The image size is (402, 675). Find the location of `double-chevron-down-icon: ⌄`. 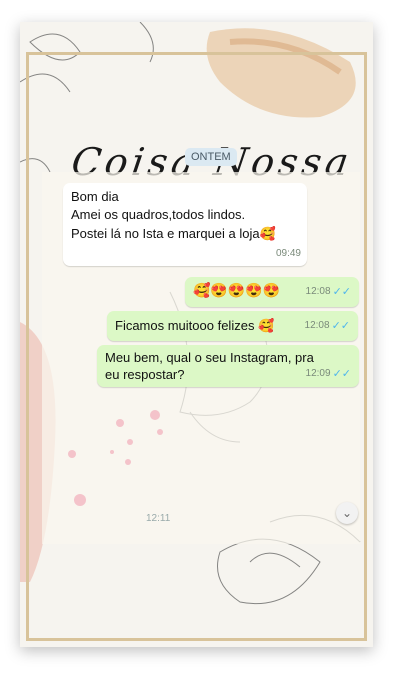

double-chevron-down-icon: ⌄ is located at coordinates (347, 513).